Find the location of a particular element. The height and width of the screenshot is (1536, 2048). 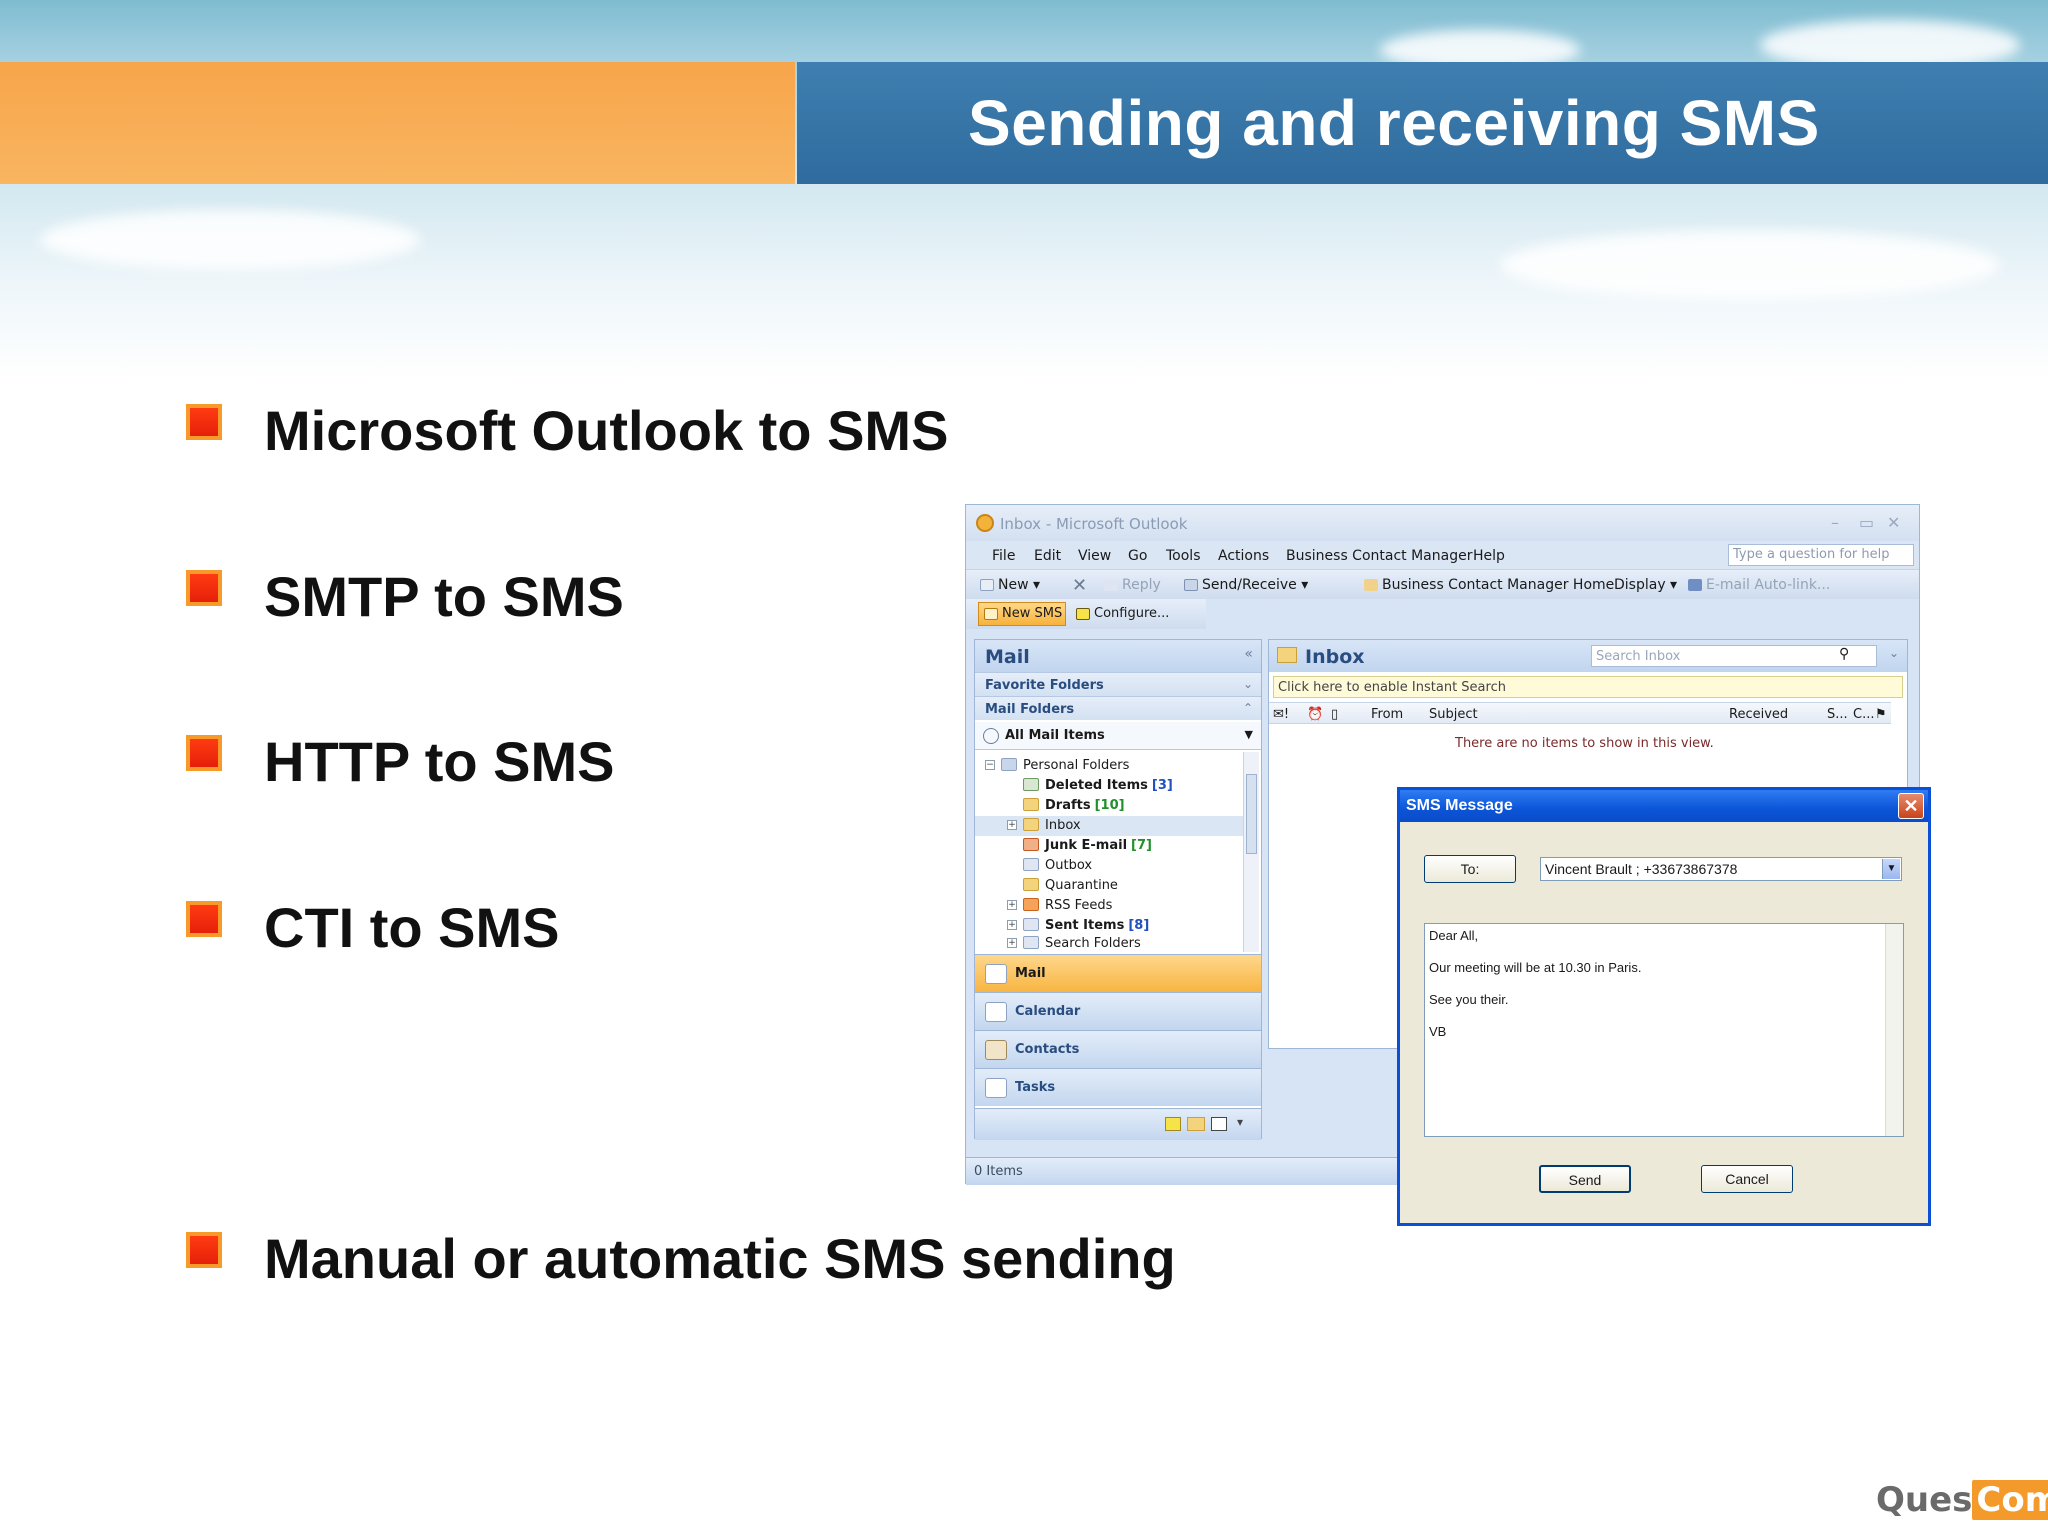

nav-button-calendar: Calendar is located at coordinates (1118, 1011).